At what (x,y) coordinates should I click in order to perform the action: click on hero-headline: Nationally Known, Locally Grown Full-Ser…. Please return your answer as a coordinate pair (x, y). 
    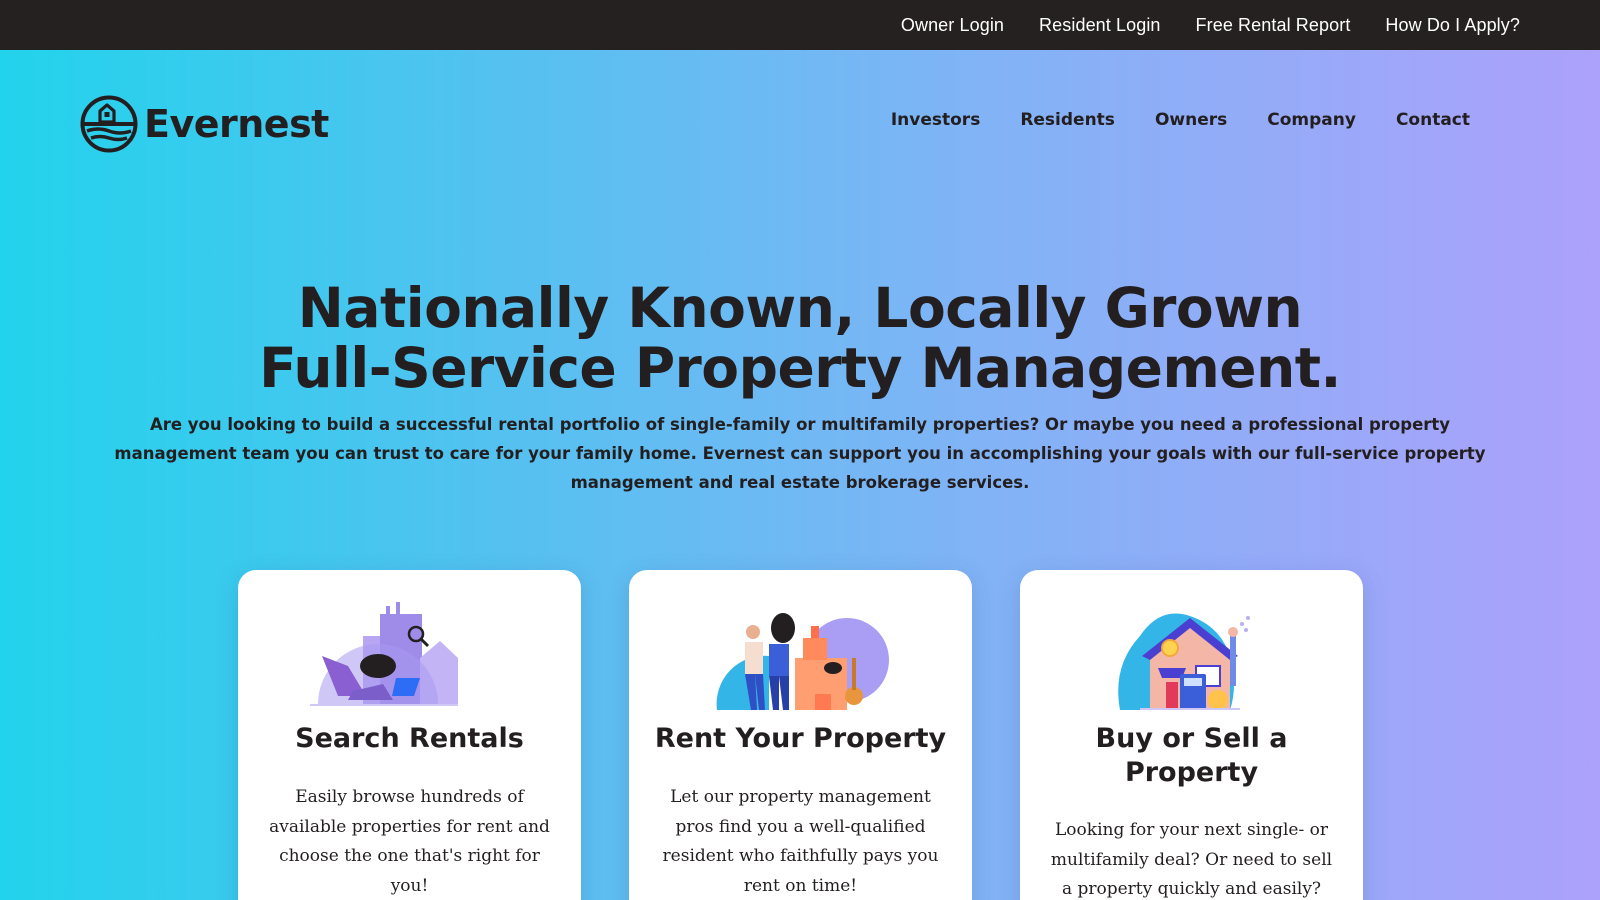
    Looking at the image, I should click on (800, 338).